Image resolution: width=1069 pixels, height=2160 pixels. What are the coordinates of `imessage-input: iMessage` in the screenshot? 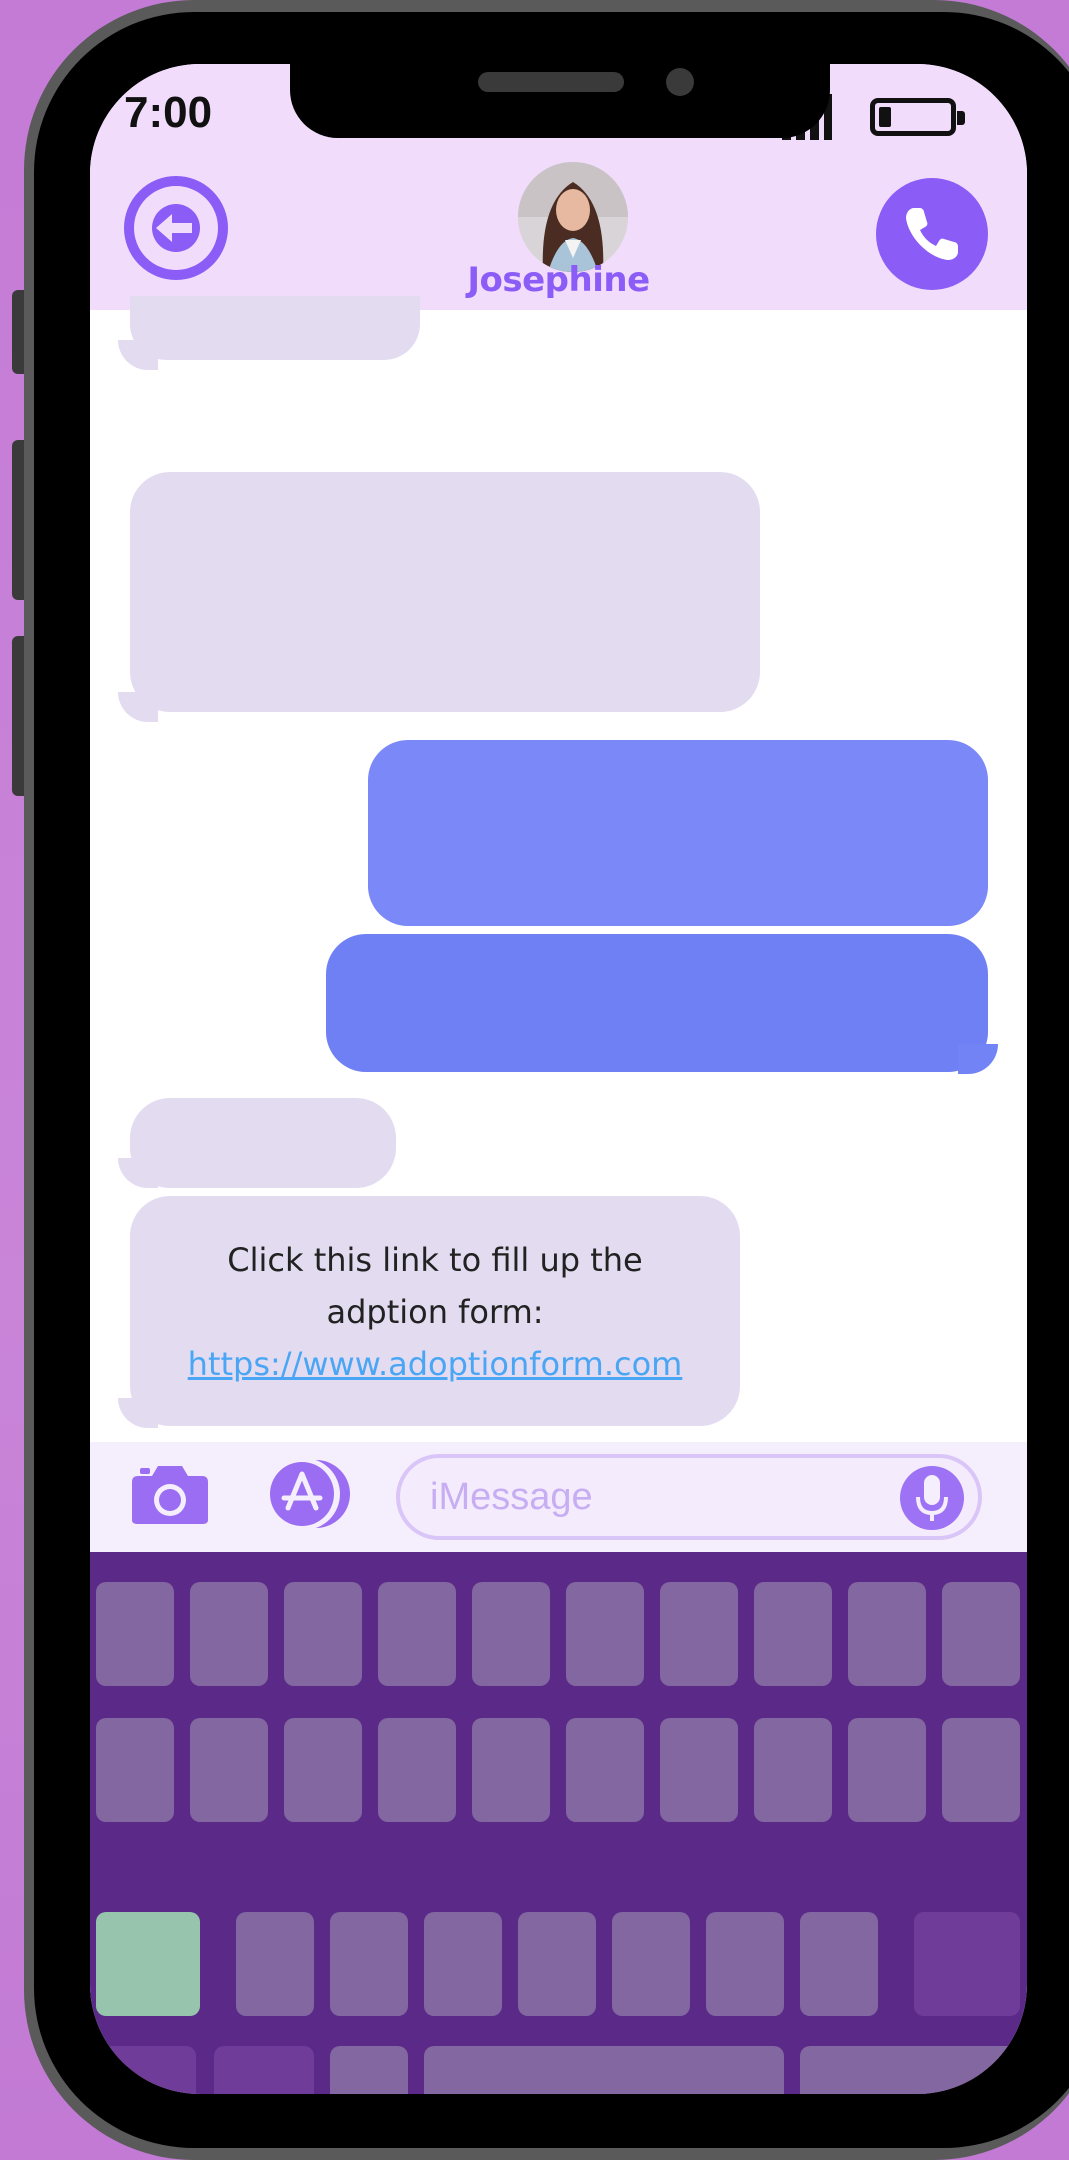 It's located at (689, 1497).